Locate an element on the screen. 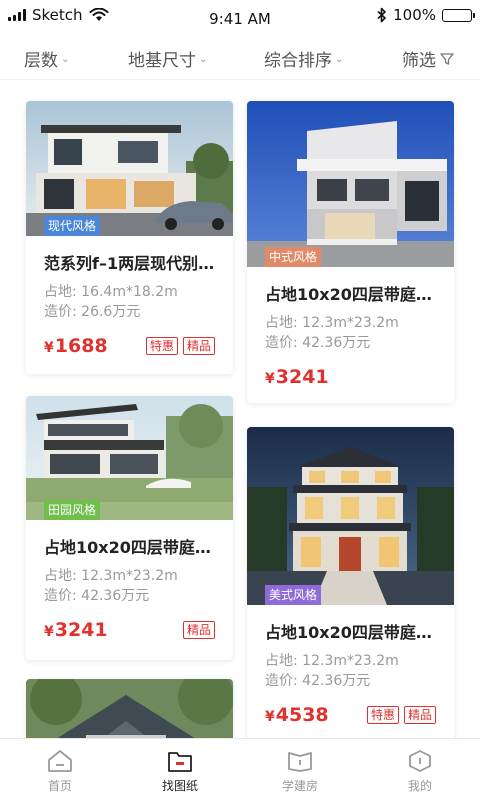 Image resolution: width=480 pixels, height=800 pixels. drawing-card is located at coordinates (129, 708).